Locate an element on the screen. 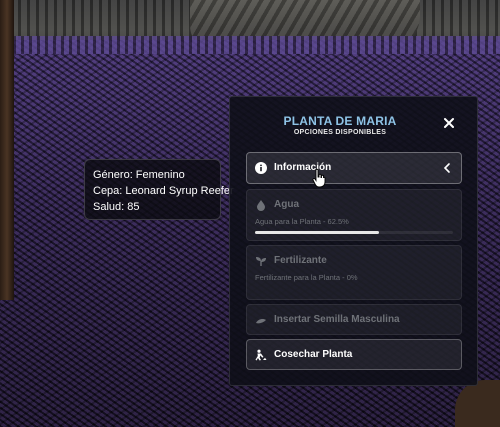 This screenshot has height=427, width=500. option-semilla: Insertar Semilla Masculina is located at coordinates (354, 319).